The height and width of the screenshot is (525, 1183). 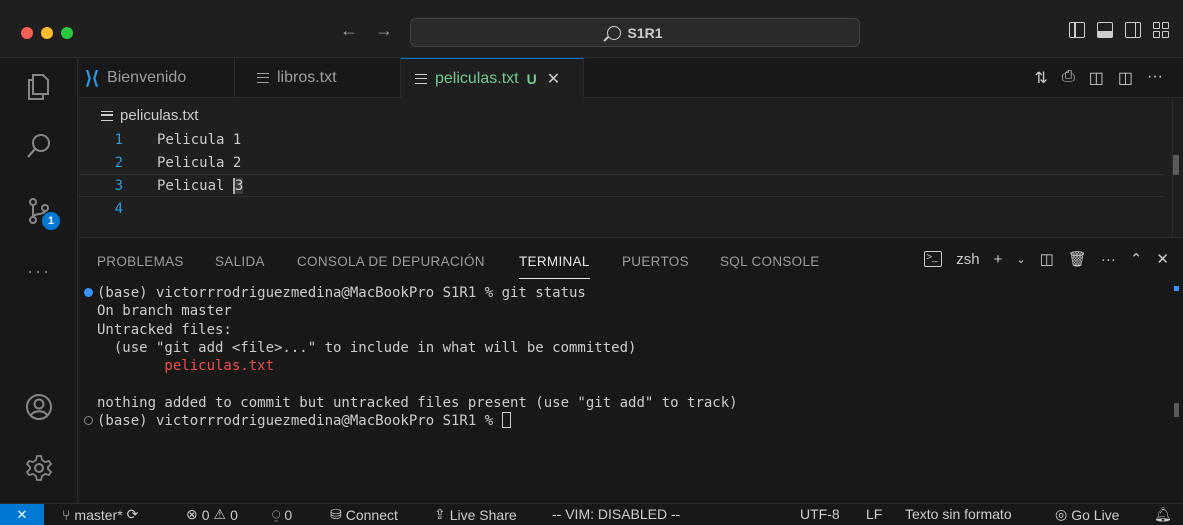 What do you see at coordinates (621, 208) in the screenshot?
I see `code-line: 4` at bounding box center [621, 208].